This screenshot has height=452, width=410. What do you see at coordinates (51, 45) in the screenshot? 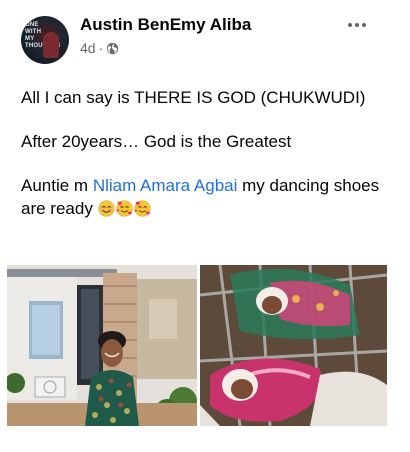
I see `avatar-figure` at bounding box center [51, 45].